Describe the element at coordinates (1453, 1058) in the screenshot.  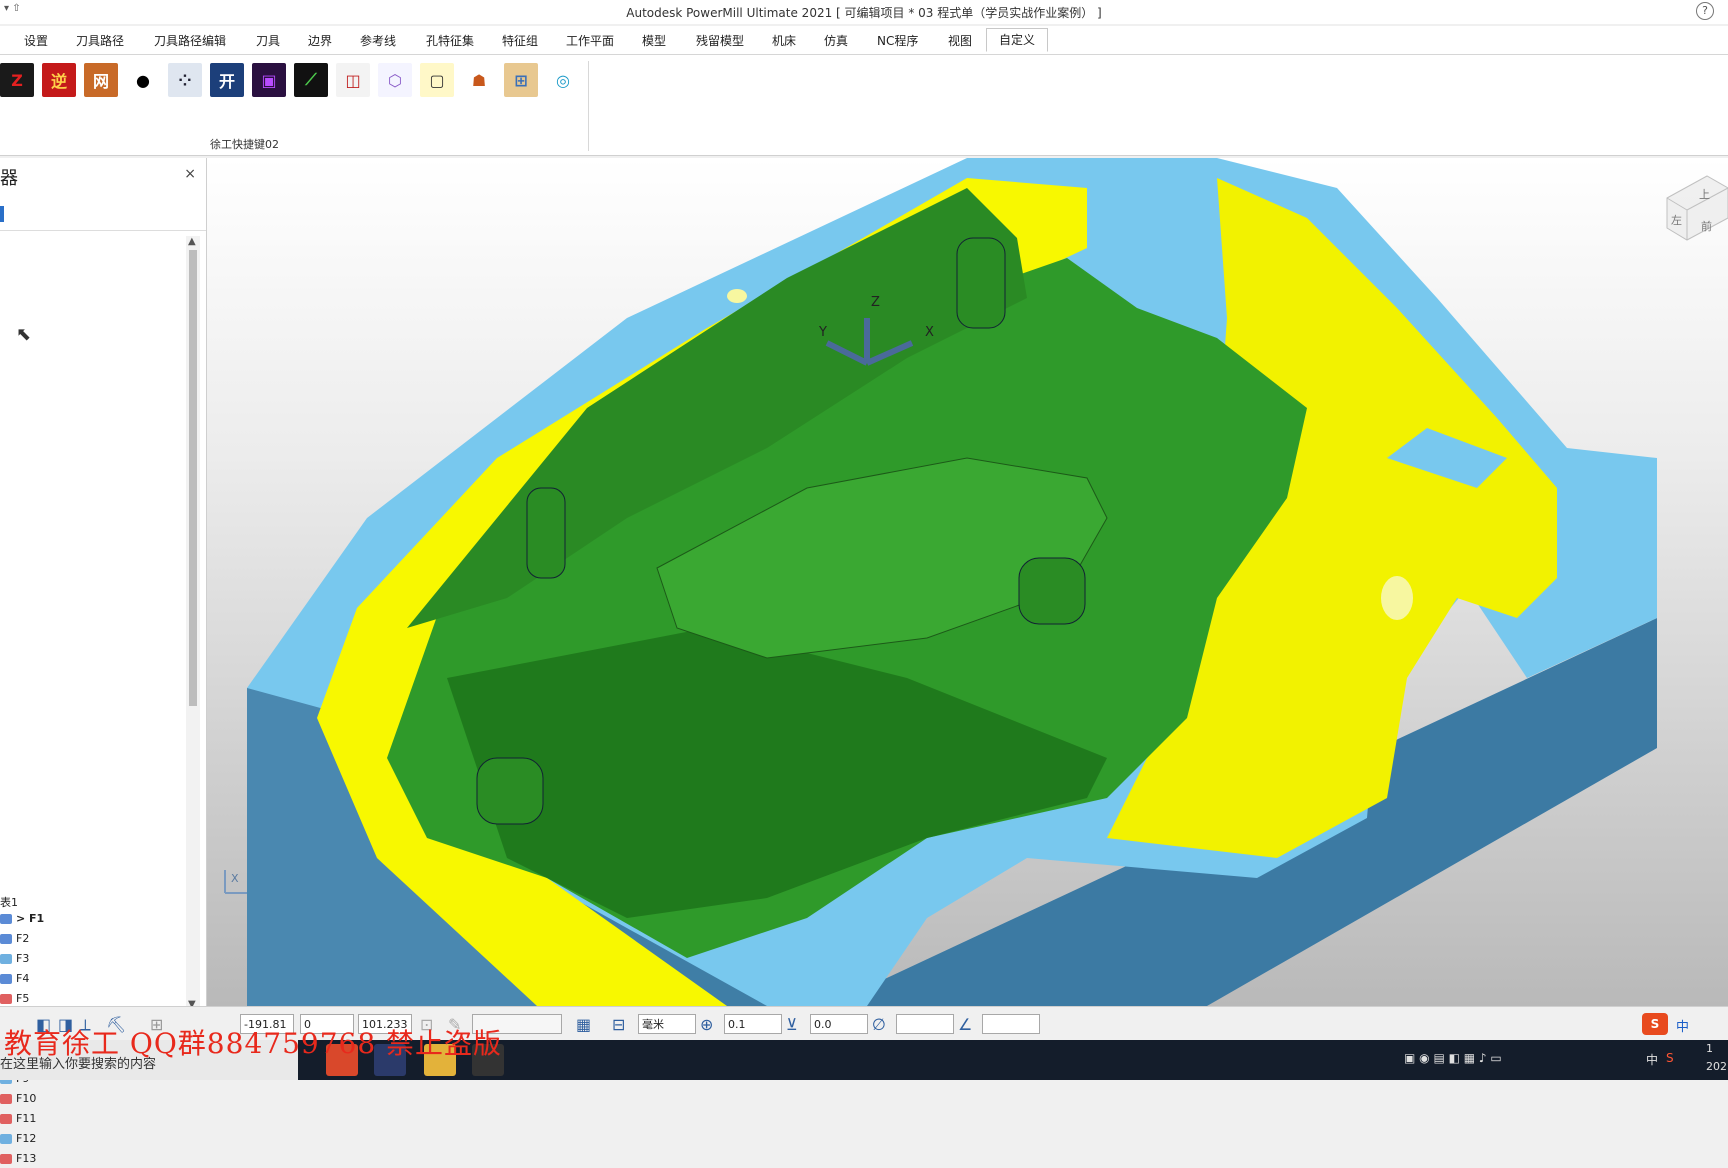
I see `tray-icons: ▣ ◉ ▤ ◧ ▦ ♪ ▭` at that location.